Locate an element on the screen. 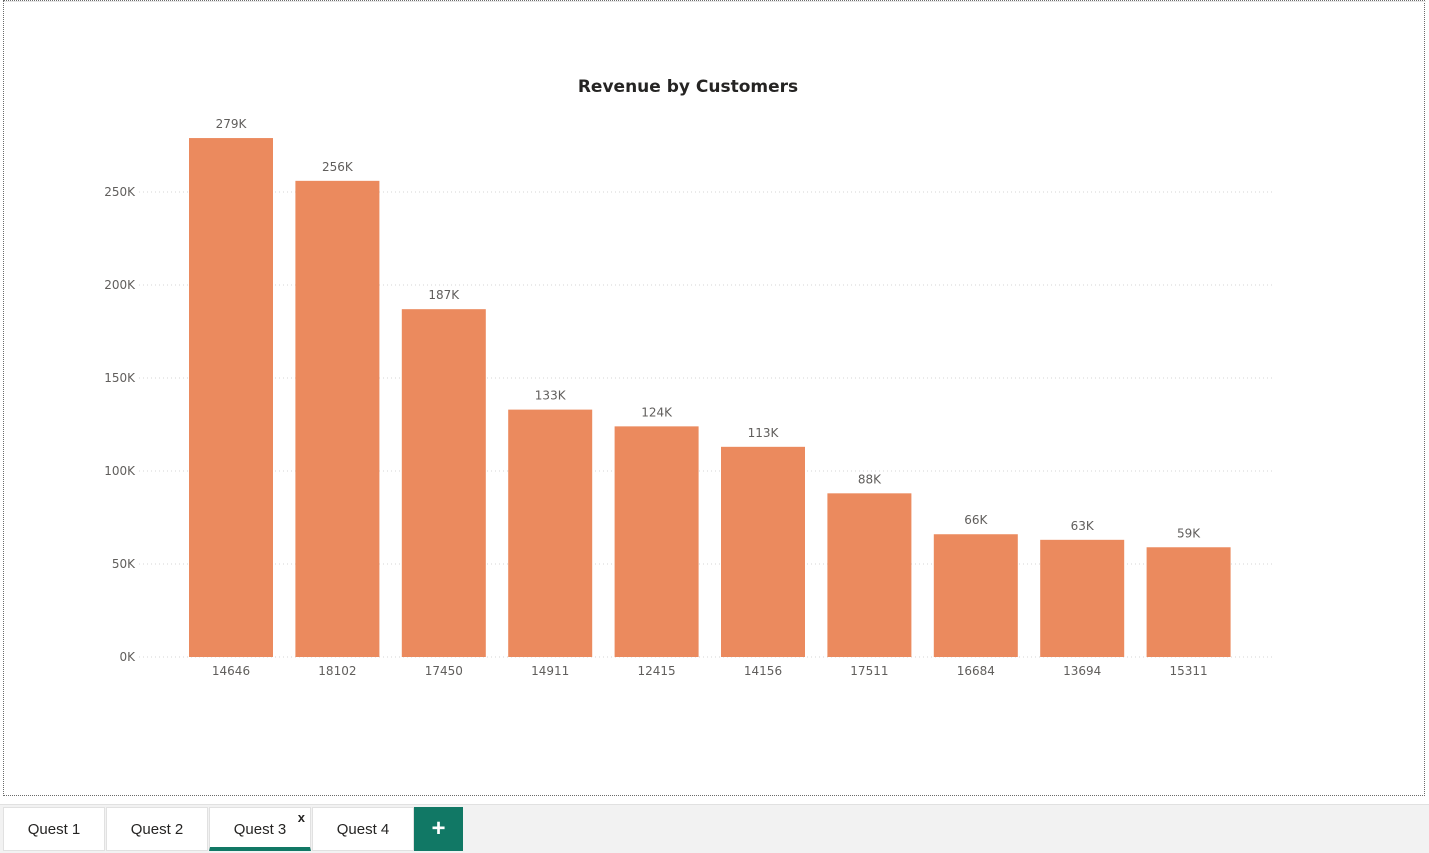 The width and height of the screenshot is (1429, 853). data-label: 279K is located at coordinates (232, 124).